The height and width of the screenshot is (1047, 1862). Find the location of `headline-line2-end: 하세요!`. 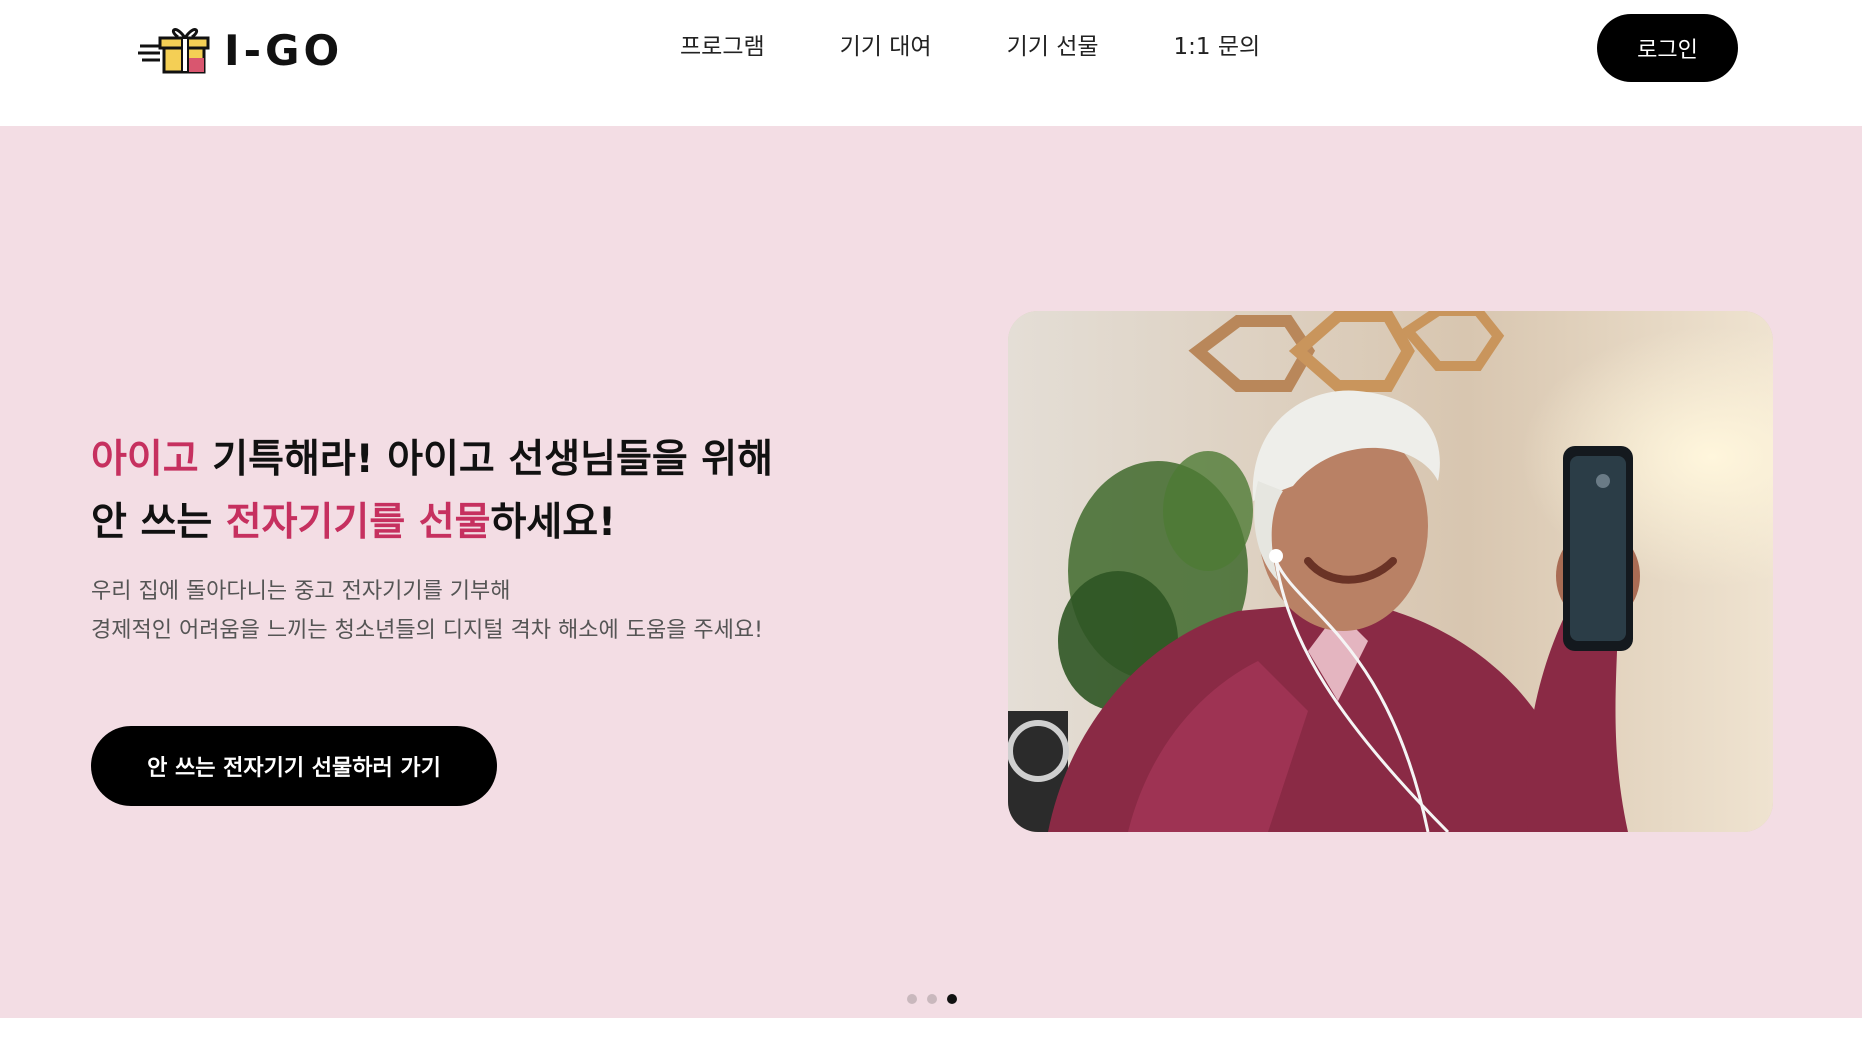

headline-line2-end: 하세요! is located at coordinates (553, 522).